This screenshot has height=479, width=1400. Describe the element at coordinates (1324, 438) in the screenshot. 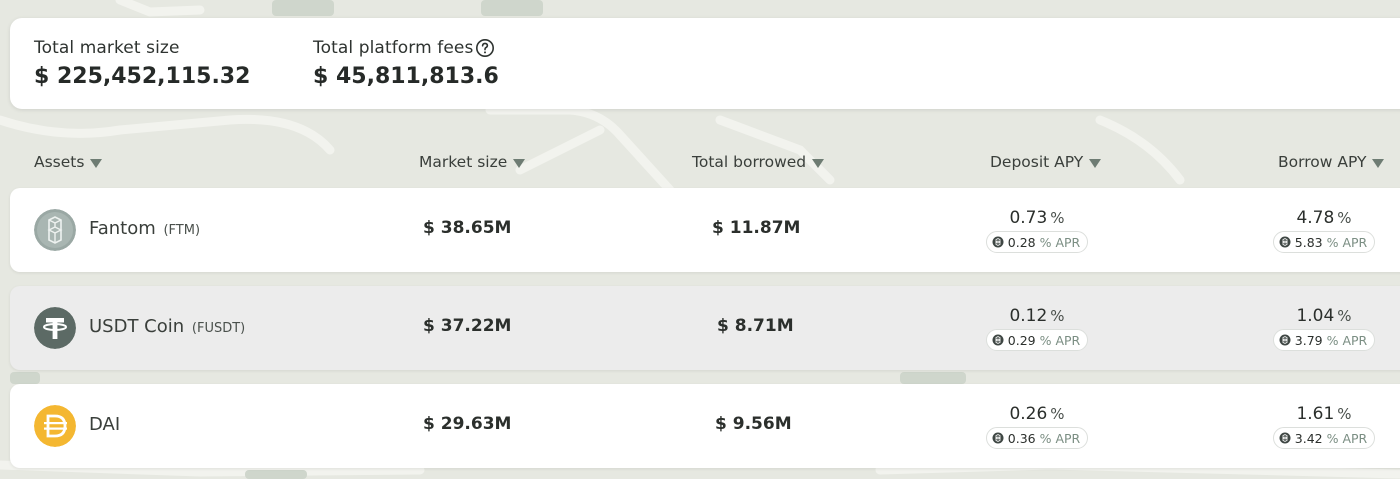

I see `borrow-apr-badge: 3.42% APR` at that location.